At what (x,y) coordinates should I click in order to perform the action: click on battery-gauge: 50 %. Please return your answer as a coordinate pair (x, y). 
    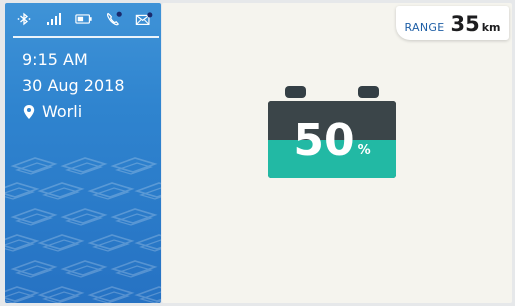
    Looking at the image, I should click on (332, 132).